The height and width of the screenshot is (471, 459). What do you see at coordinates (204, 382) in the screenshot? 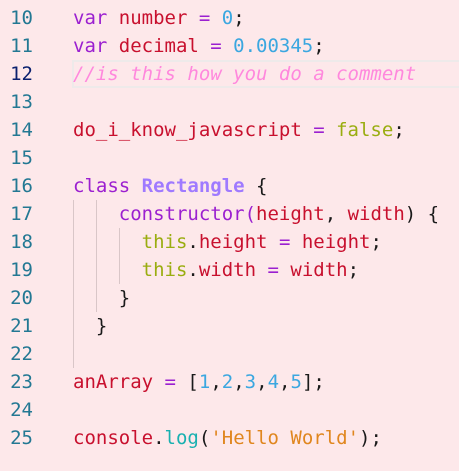
I see `token-number: 1` at bounding box center [204, 382].